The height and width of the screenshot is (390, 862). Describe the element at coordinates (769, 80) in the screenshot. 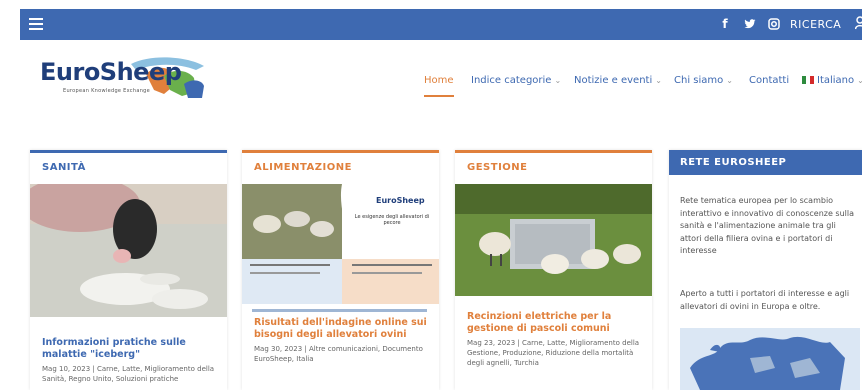

I see `nav-contatti: Contatti` at that location.